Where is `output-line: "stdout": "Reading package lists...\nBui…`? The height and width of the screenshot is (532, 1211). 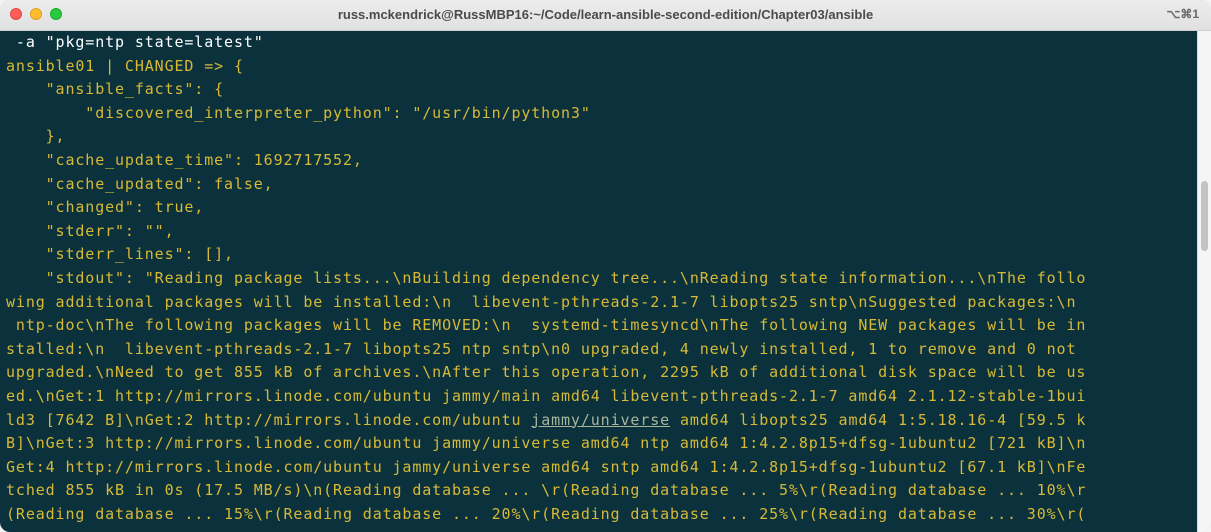 output-line: "stdout": "Reading package lists...\nBui… is located at coordinates (546, 277).